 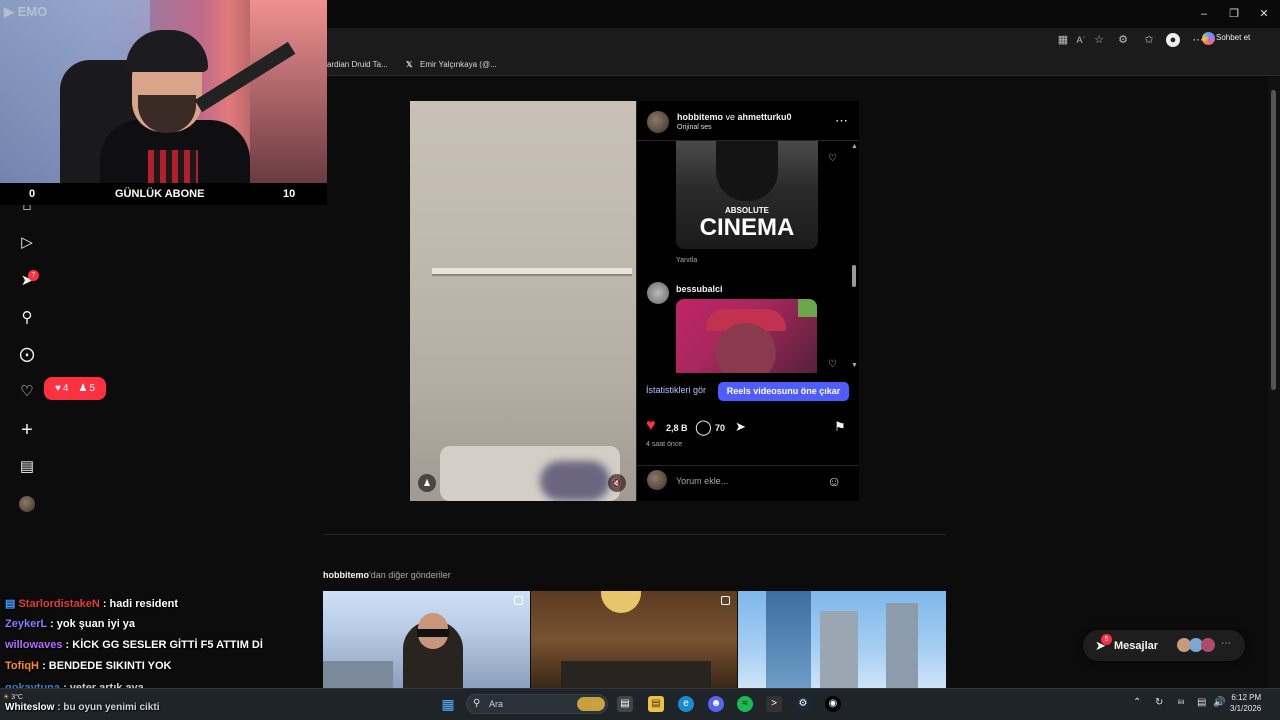 What do you see at coordinates (1123, 40) in the screenshot?
I see `extensions-icon: ⚙` at bounding box center [1123, 40].